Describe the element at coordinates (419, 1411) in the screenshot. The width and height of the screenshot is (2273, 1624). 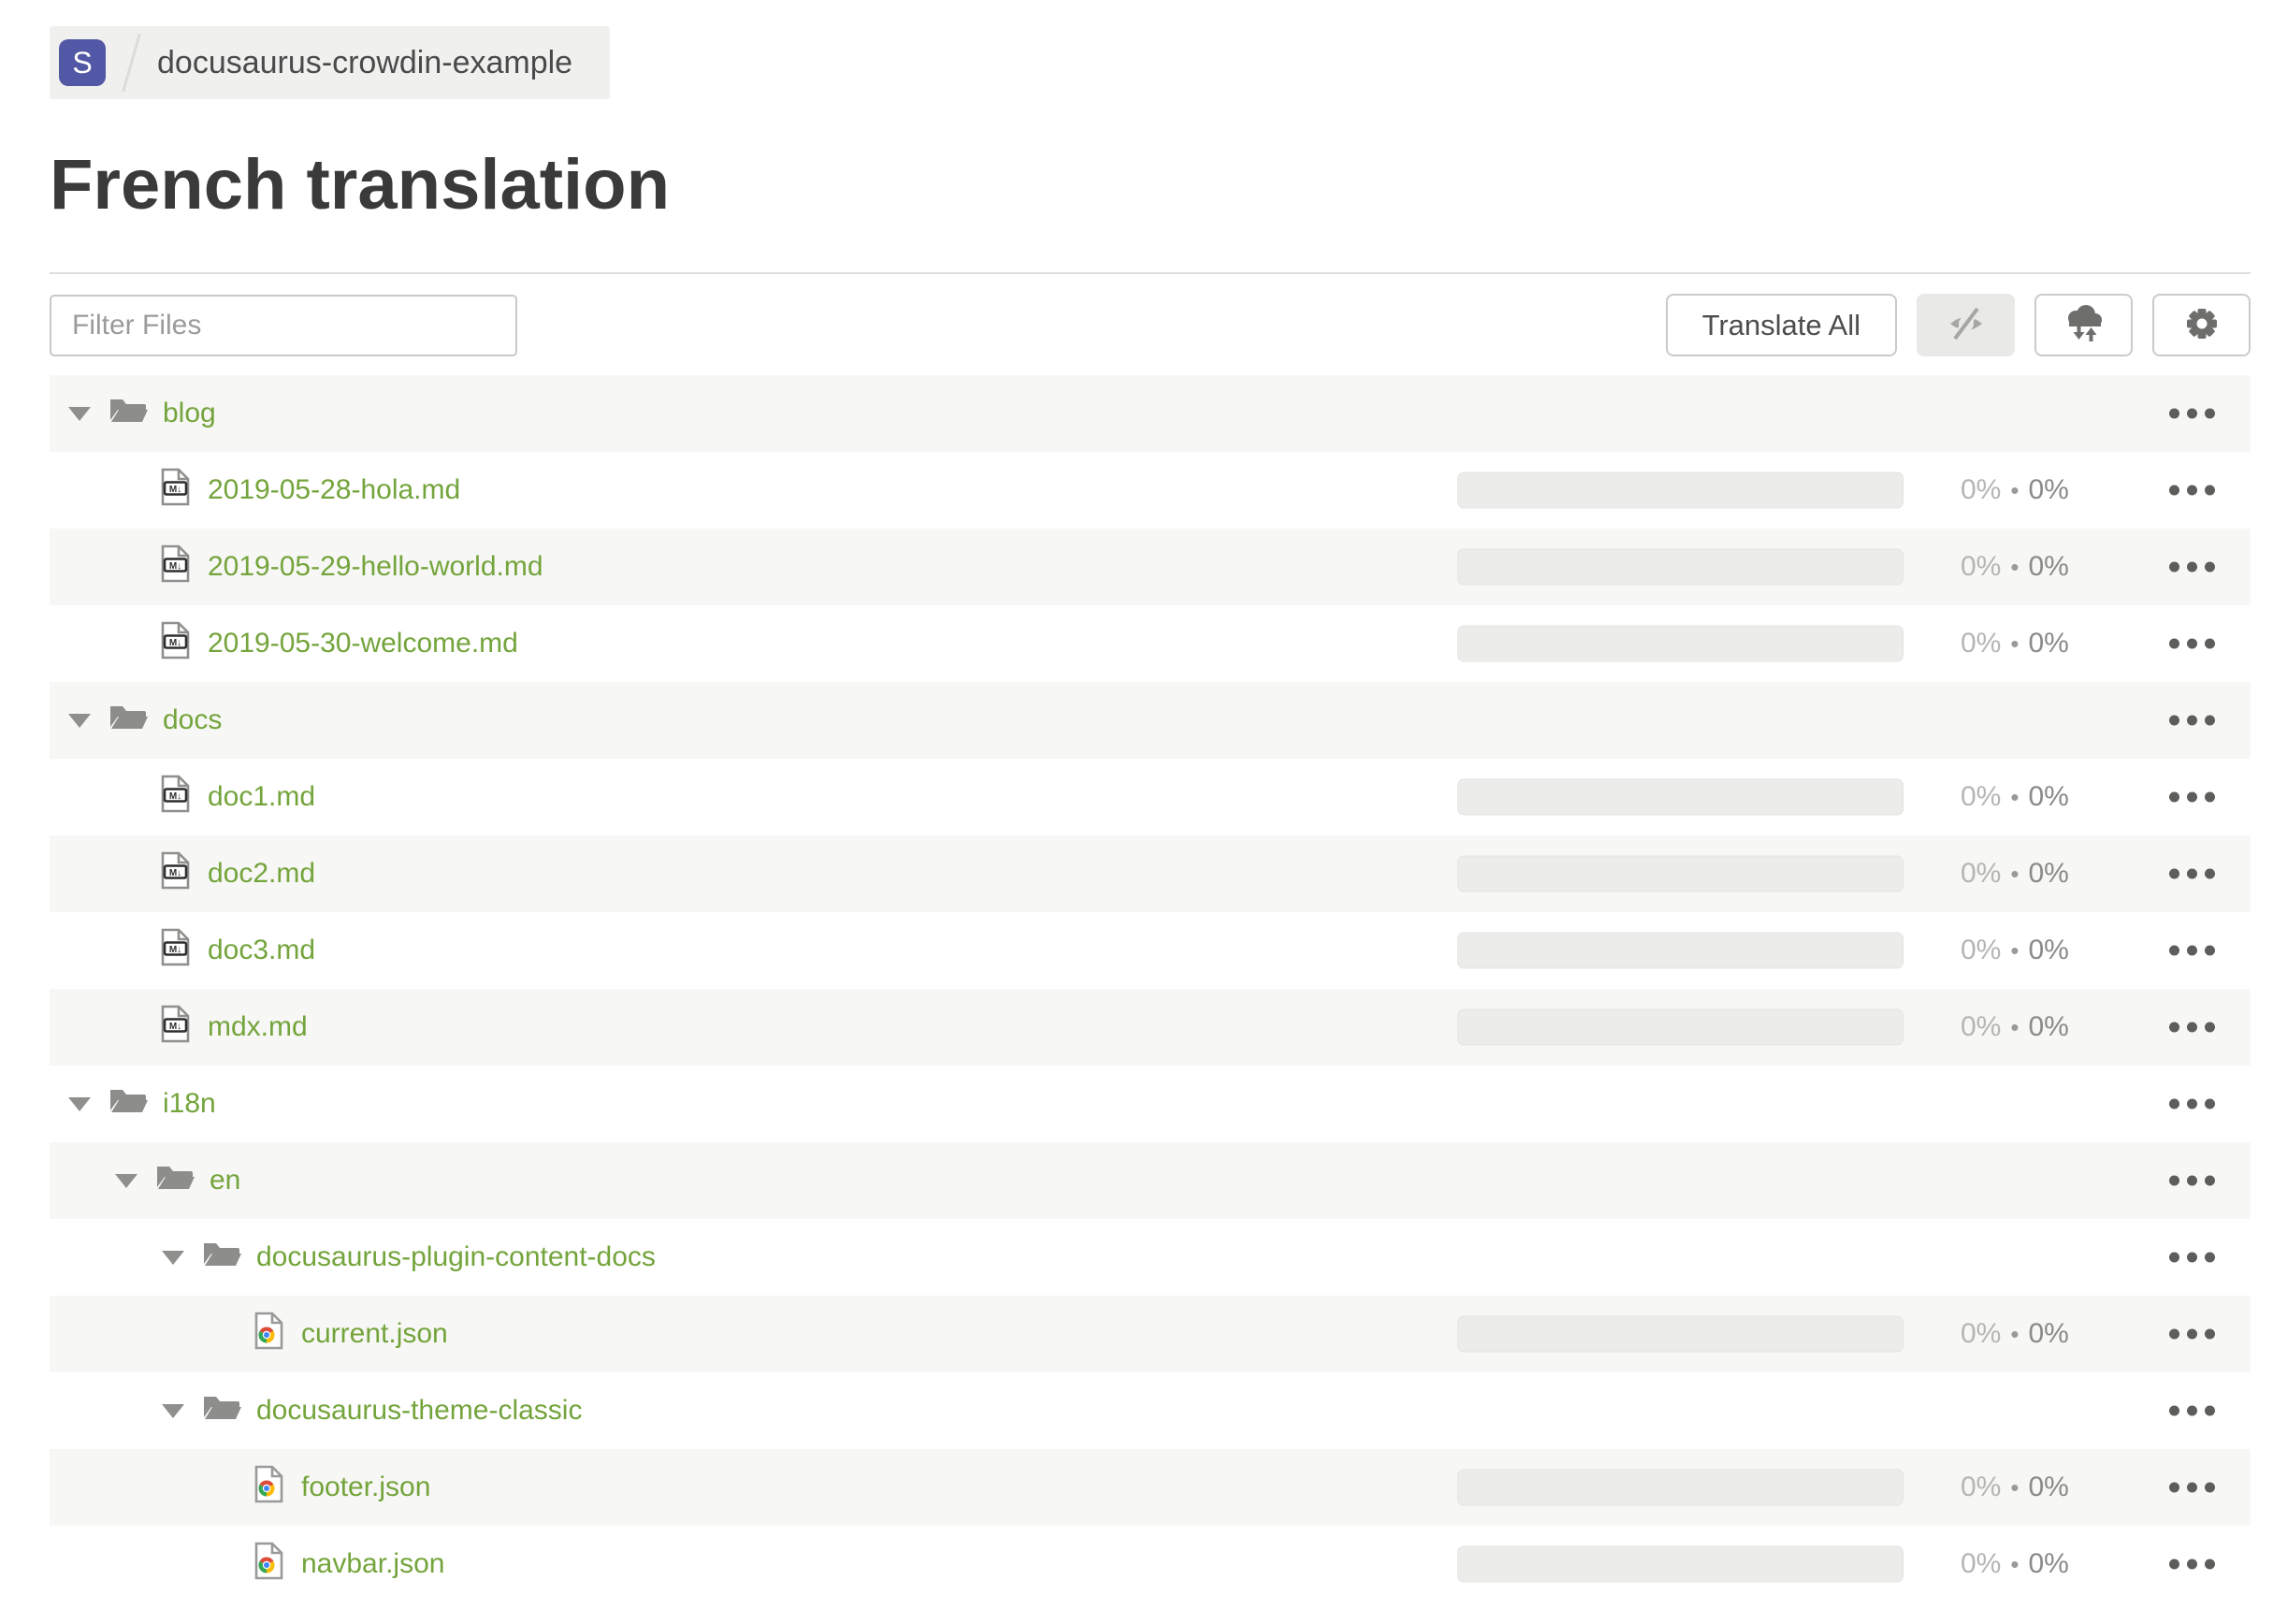
I see `folder-name-link: docusaurus-theme-classic` at that location.